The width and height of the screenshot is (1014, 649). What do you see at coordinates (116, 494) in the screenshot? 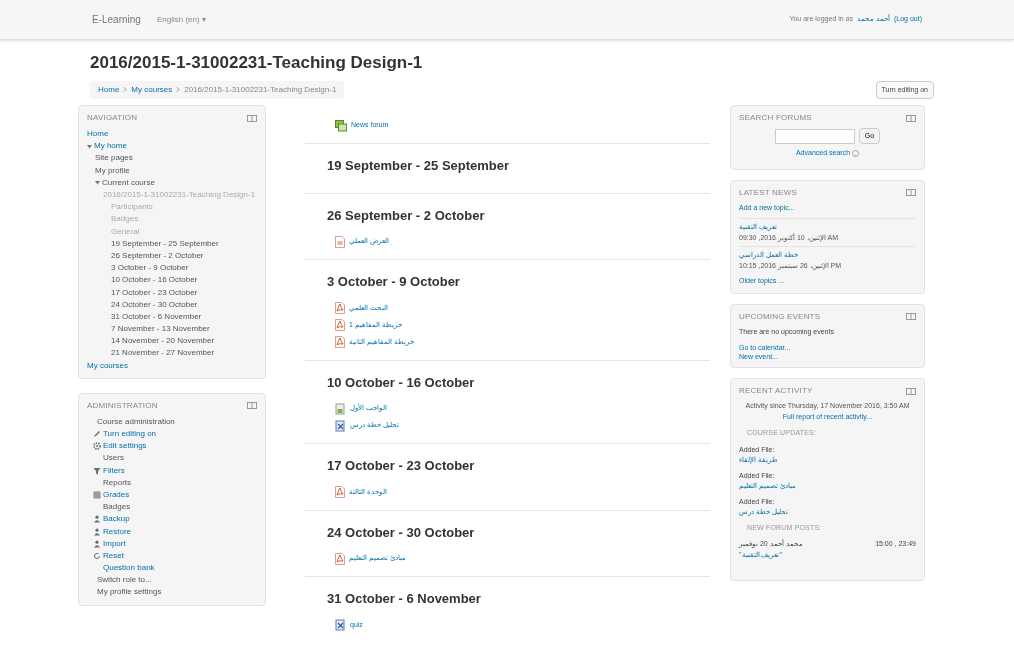
I see `admin-item: Grades` at bounding box center [116, 494].